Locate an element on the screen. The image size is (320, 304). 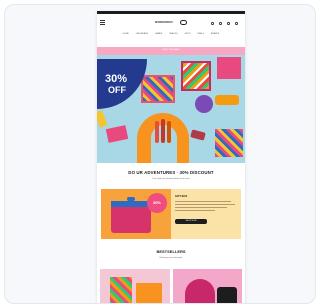
top-strip is located at coordinates (171, 12).